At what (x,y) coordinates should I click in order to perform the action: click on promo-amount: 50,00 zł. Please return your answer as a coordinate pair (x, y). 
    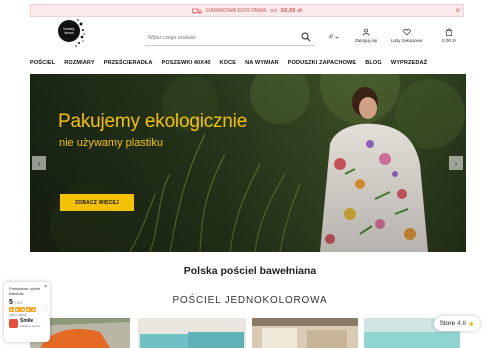
    Looking at the image, I should click on (291, 10).